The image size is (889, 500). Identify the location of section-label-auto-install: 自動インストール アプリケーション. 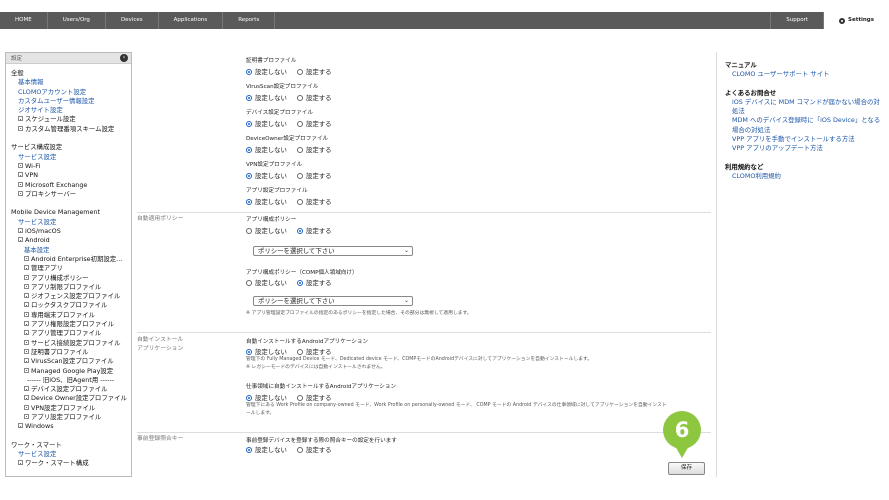
(160, 344).